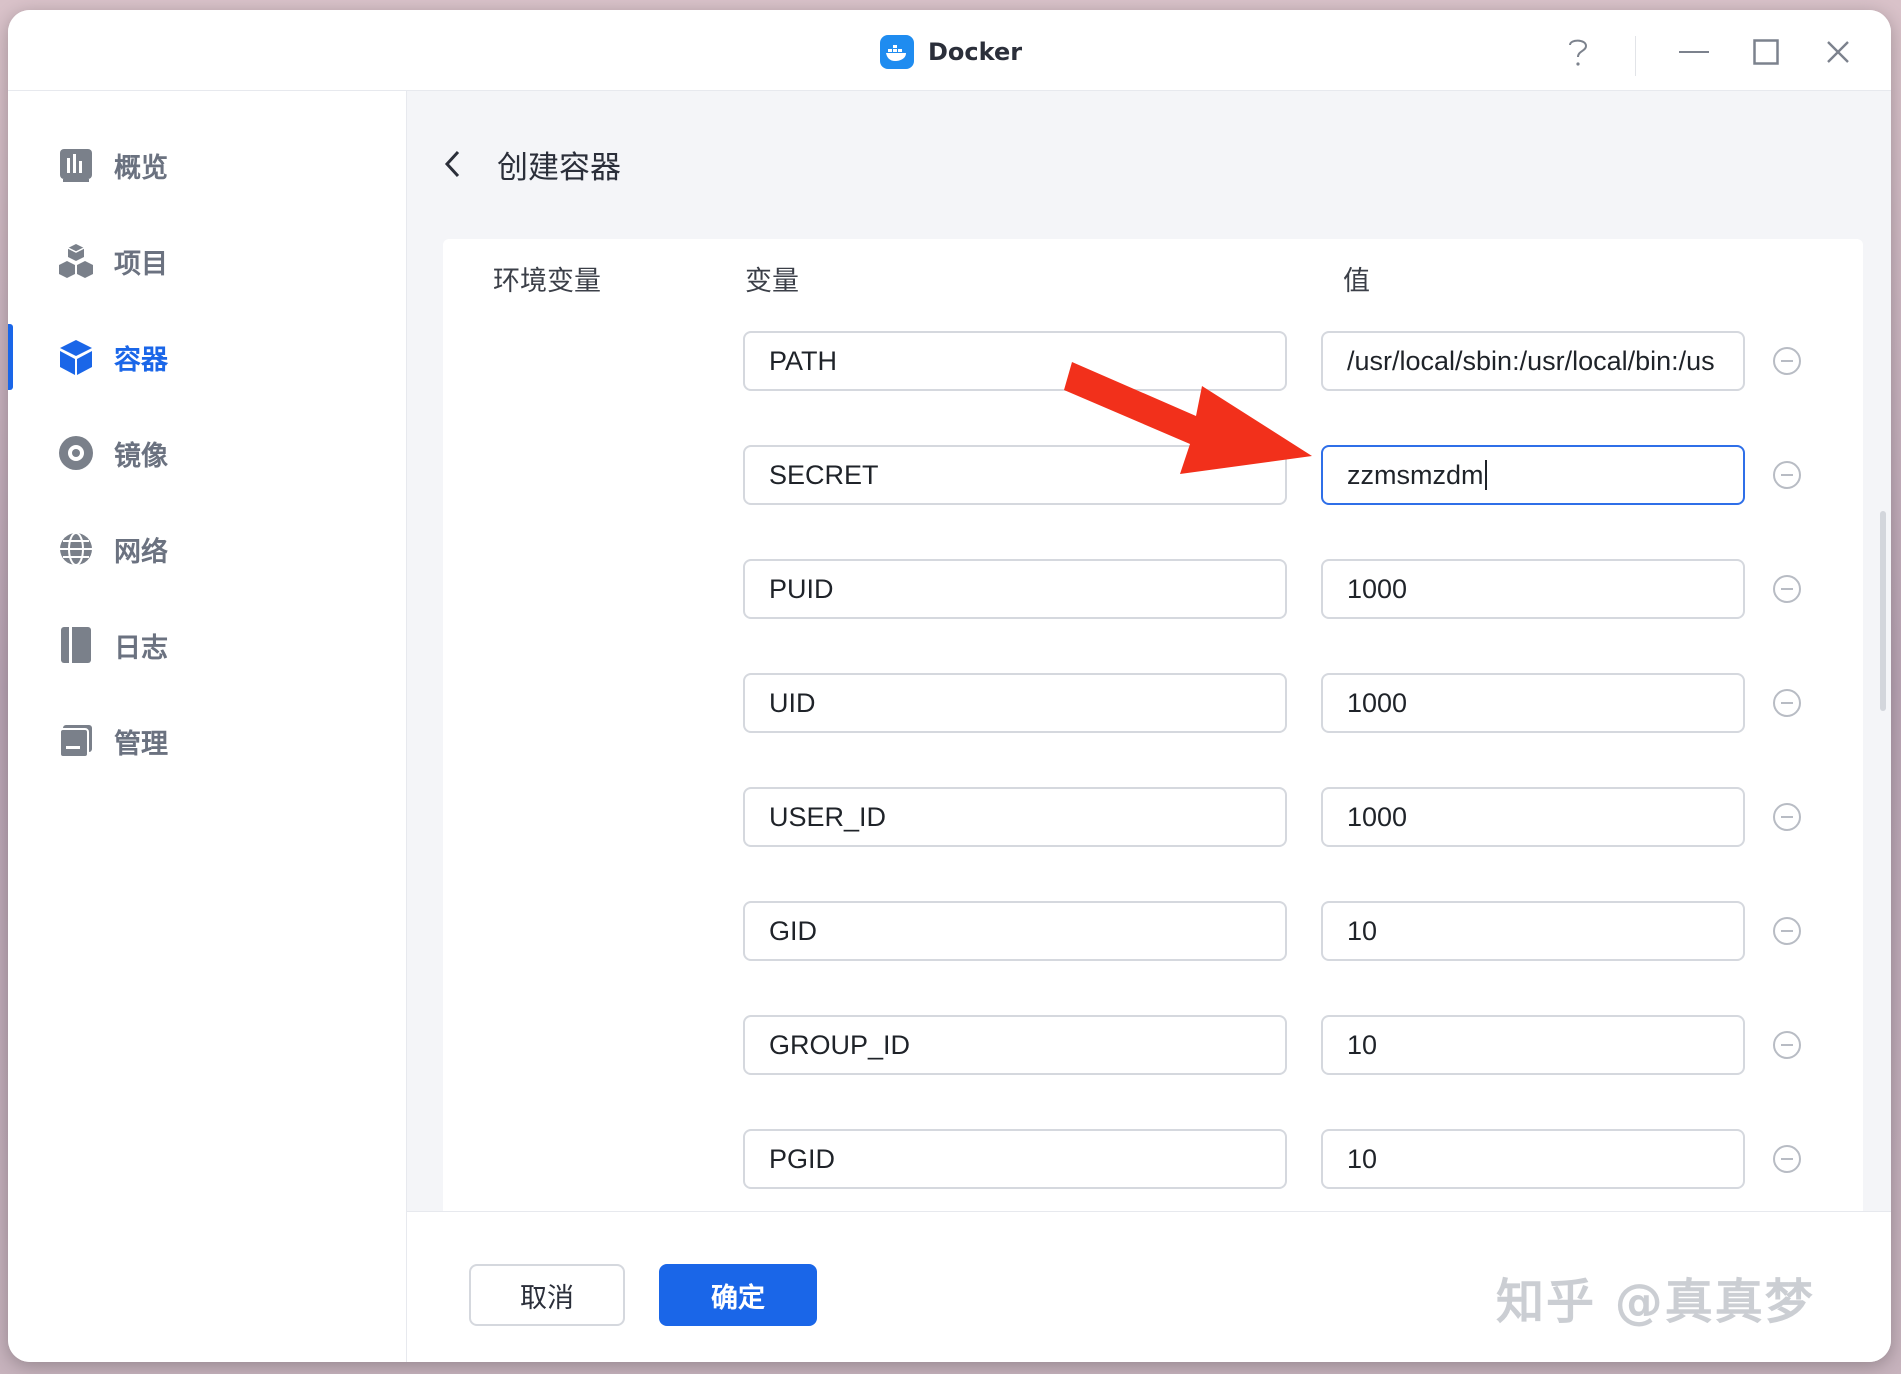 This screenshot has height=1374, width=1901. I want to click on sidebar-item-label: 概览, so click(141, 168).